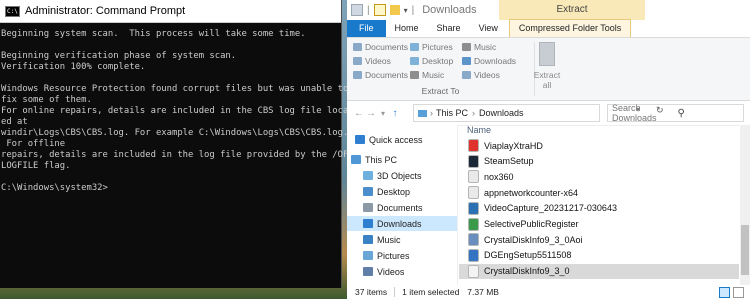  What do you see at coordinates (396, 139) in the screenshot?
I see `nav-item-label: Quick access` at bounding box center [396, 139].